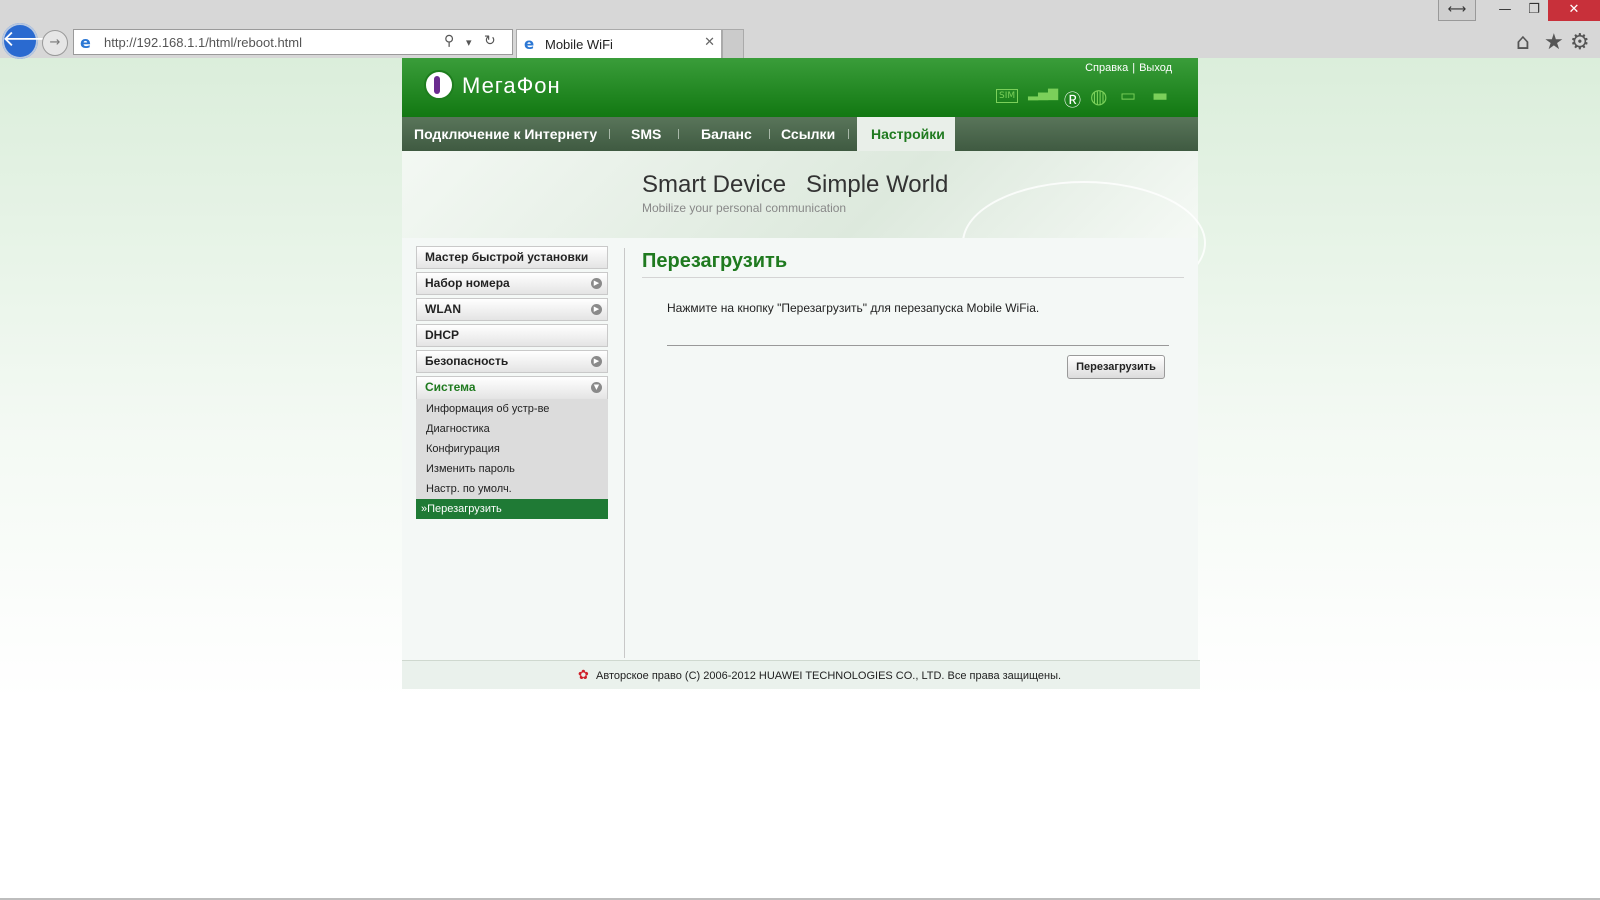 The width and height of the screenshot is (1600, 900). Describe the element at coordinates (579, 44) in the screenshot. I see `tab-title: Mobile WiFi` at that location.